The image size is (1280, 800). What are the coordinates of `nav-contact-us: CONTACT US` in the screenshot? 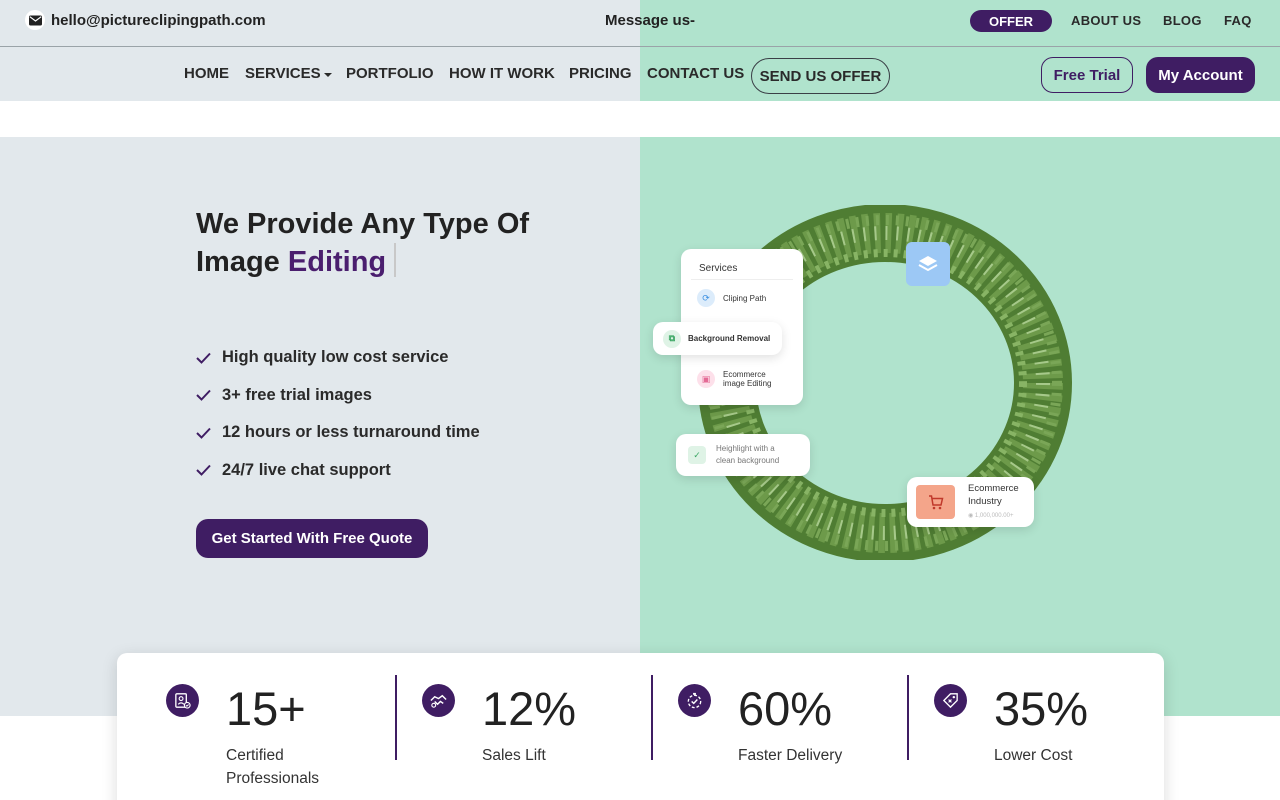 It's located at (695, 73).